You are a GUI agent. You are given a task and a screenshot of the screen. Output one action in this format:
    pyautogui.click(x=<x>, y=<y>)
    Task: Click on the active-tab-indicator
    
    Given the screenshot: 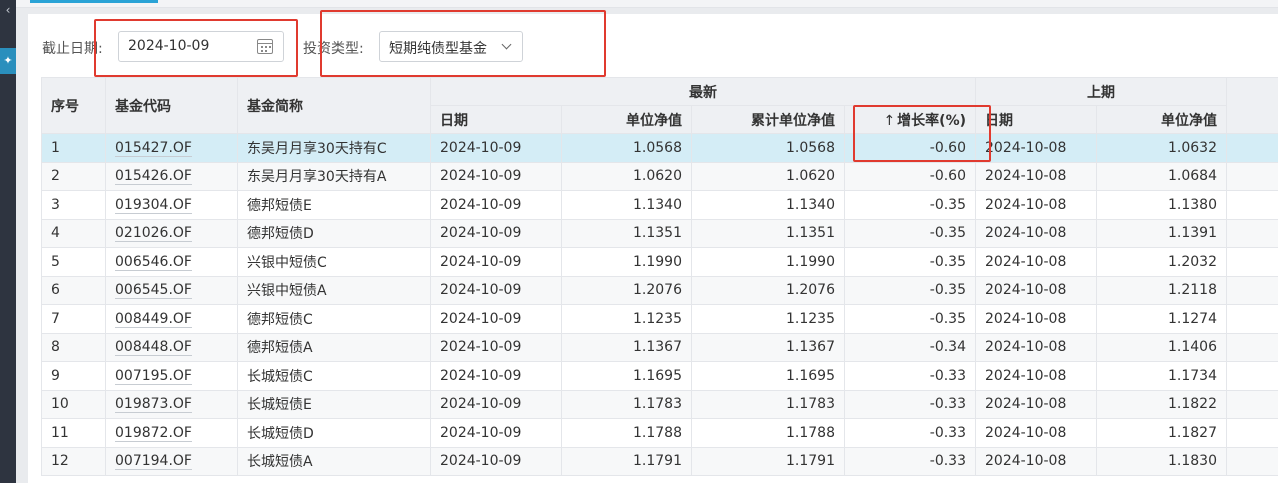 What is the action you would take?
    pyautogui.click(x=94, y=1)
    